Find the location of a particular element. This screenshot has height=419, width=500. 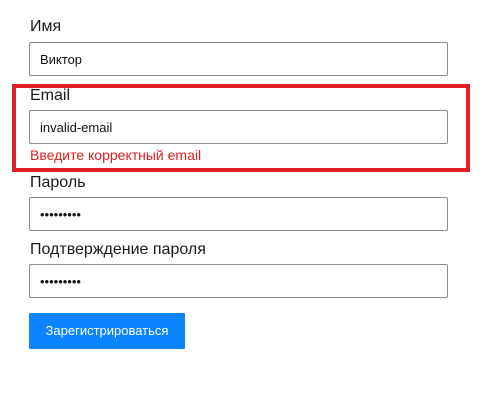

register-button: Зарегистрироваться is located at coordinates (107, 331).